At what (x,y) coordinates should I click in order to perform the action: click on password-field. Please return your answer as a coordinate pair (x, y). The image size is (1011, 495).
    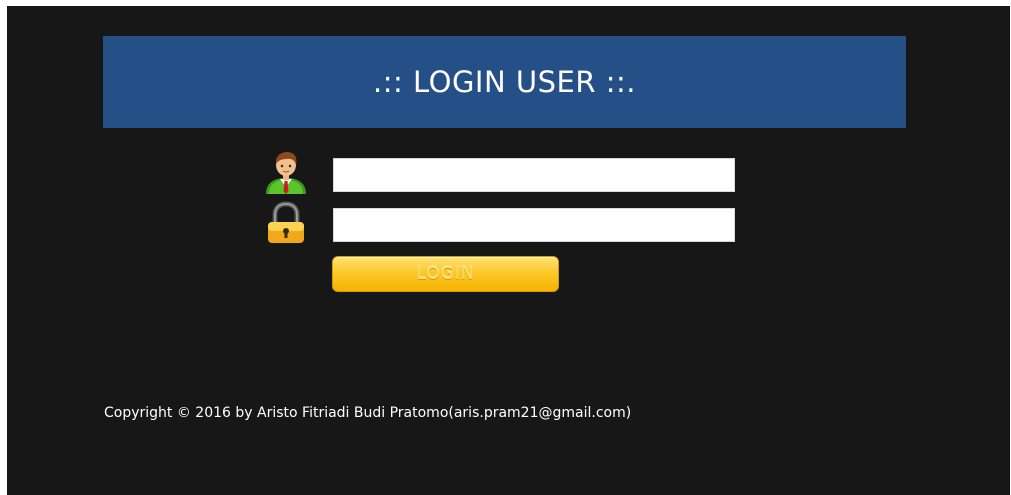
    Looking at the image, I should click on (534, 225).